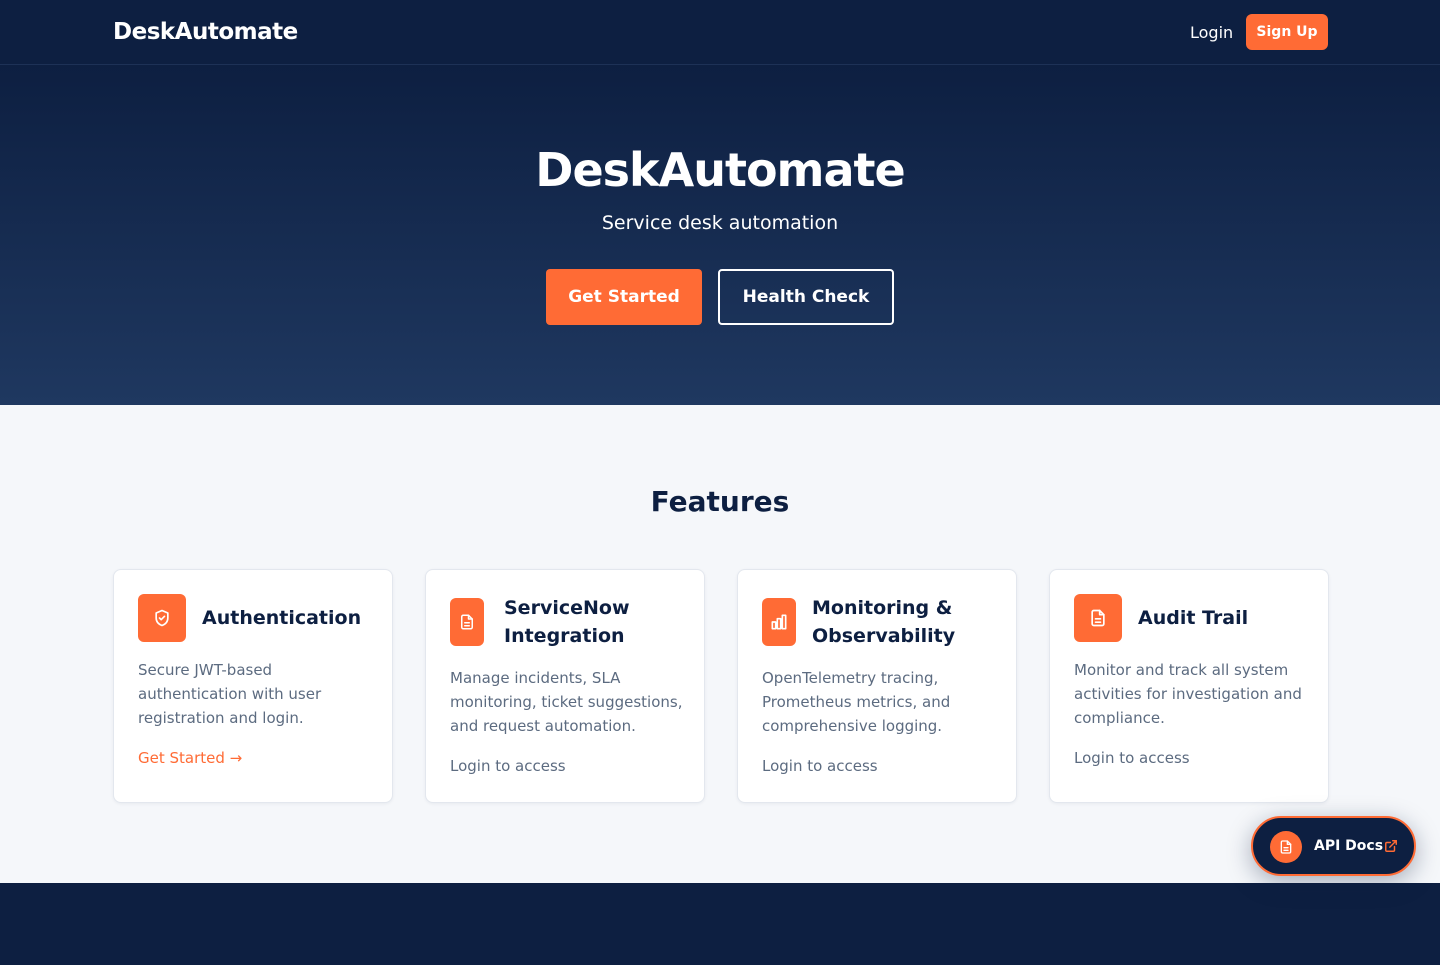  I want to click on top-navbar: DeskAutomate Login Sign Up, so click(720, 32).